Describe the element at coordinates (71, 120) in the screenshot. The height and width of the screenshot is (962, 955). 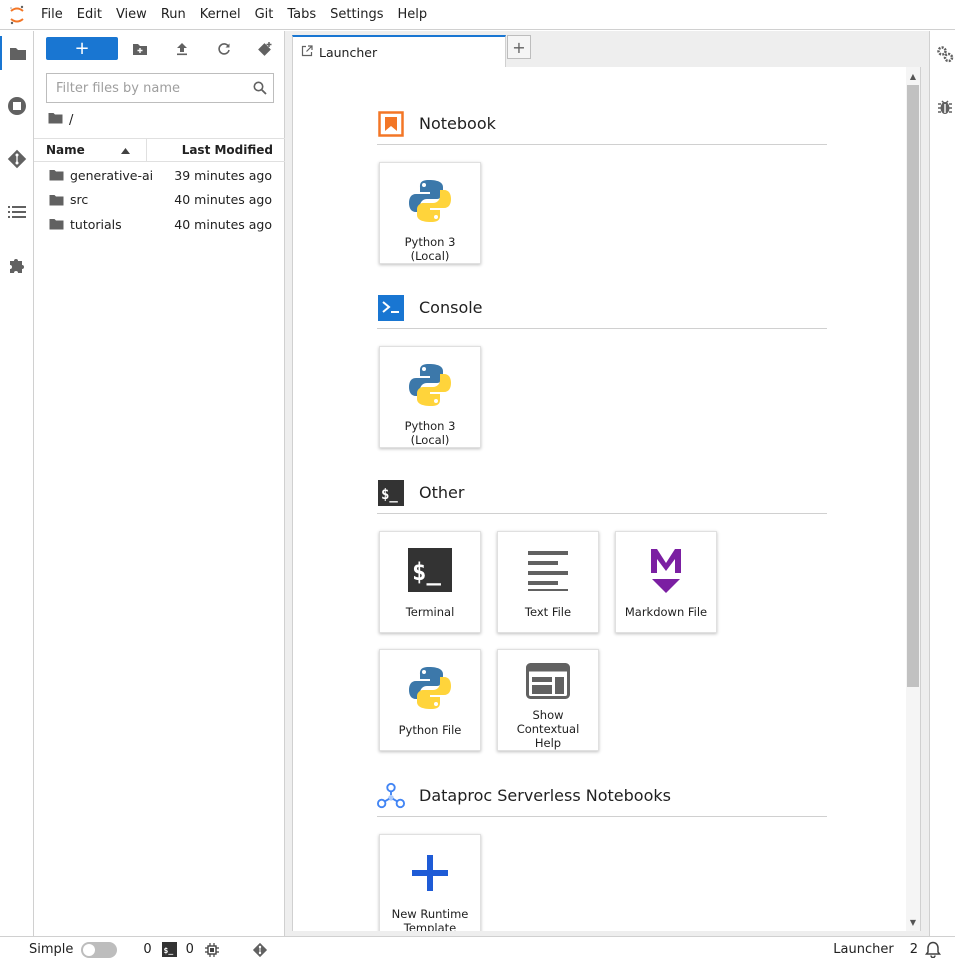
I see `breadcrumb-root: /` at that location.